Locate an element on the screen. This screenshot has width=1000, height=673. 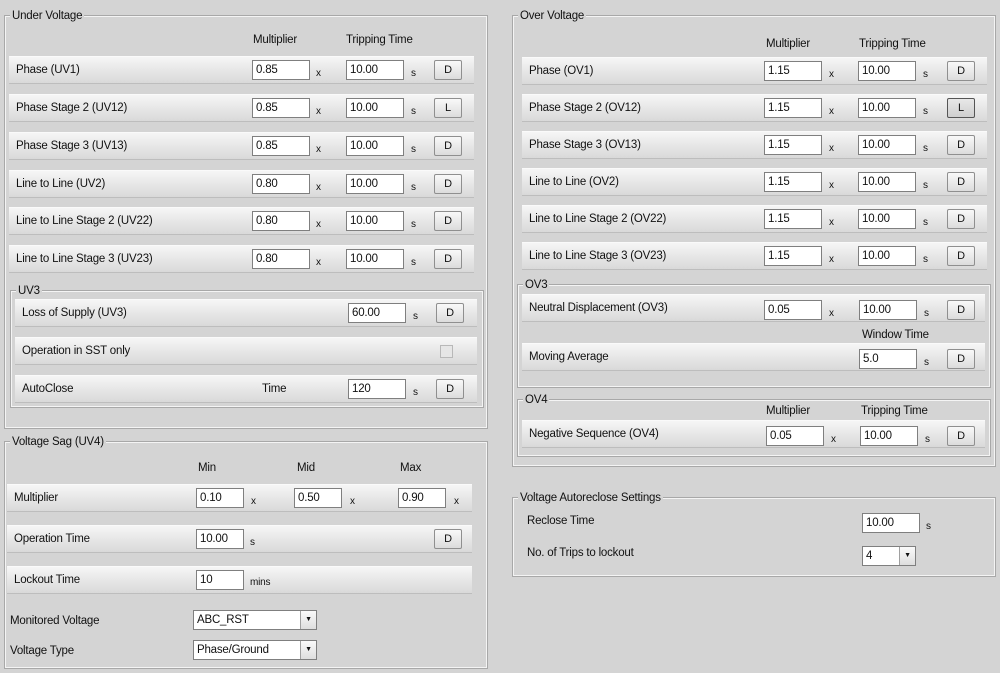
ov3-neutral-d-button: D is located at coordinates (961, 310).